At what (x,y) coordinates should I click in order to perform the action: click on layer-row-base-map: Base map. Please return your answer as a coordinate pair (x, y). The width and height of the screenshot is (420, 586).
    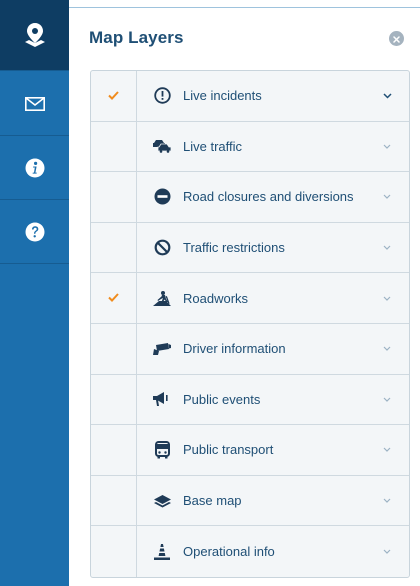
    Looking at the image, I should click on (250, 501).